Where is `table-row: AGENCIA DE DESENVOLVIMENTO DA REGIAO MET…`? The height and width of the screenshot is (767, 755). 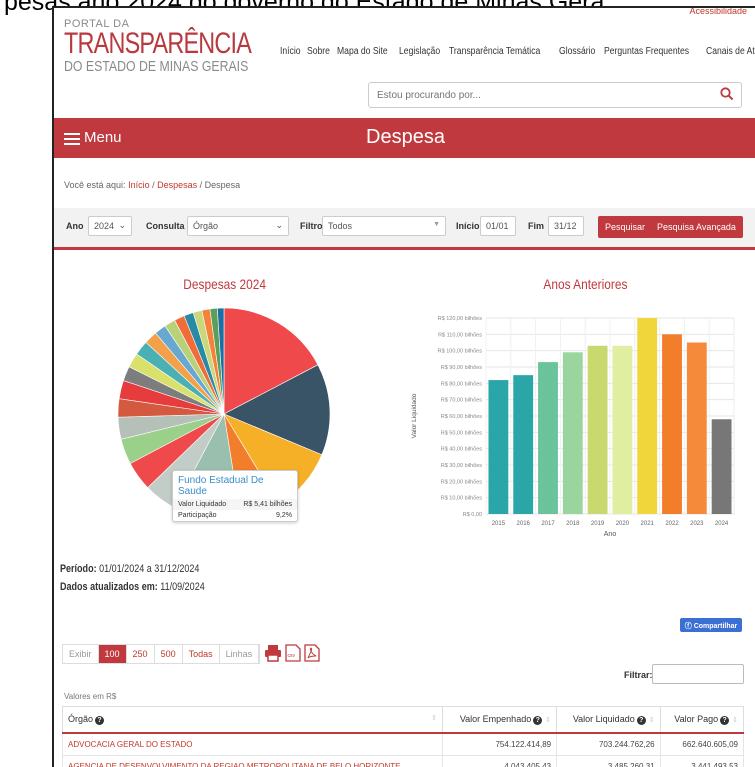 table-row: AGENCIA DE DESENVOLVIMENTO DA REGIAO MET… is located at coordinates (403, 761).